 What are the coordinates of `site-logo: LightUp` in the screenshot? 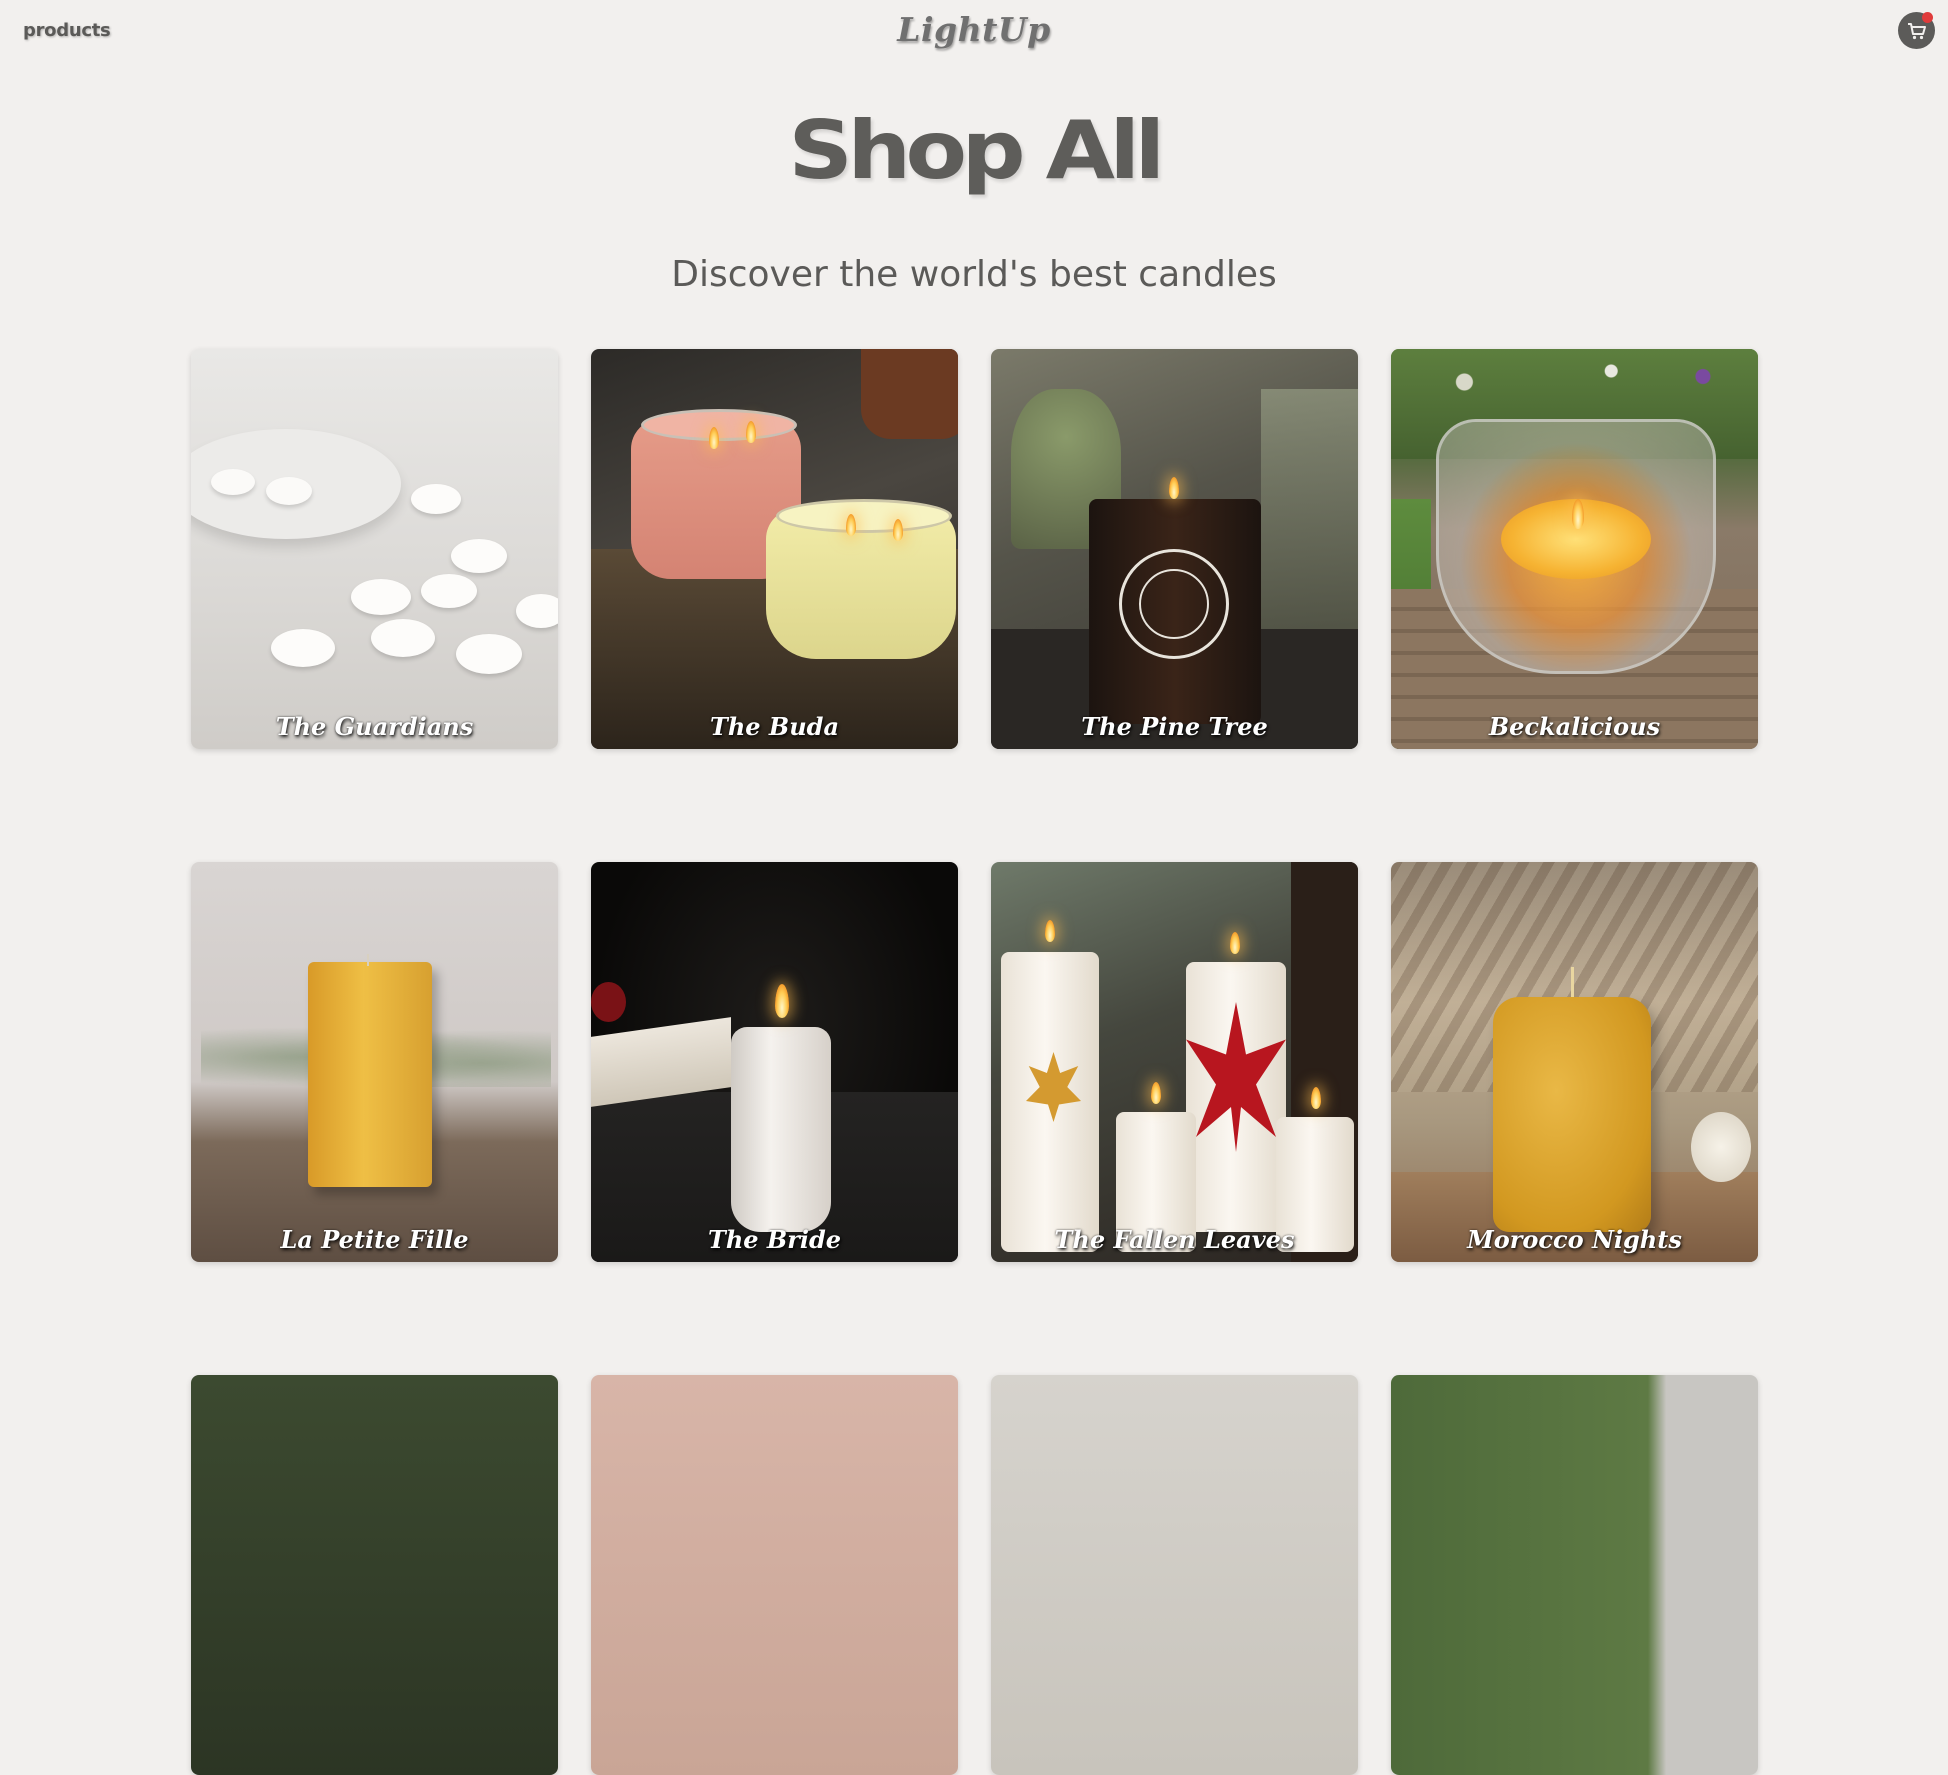 It's located at (974, 29).